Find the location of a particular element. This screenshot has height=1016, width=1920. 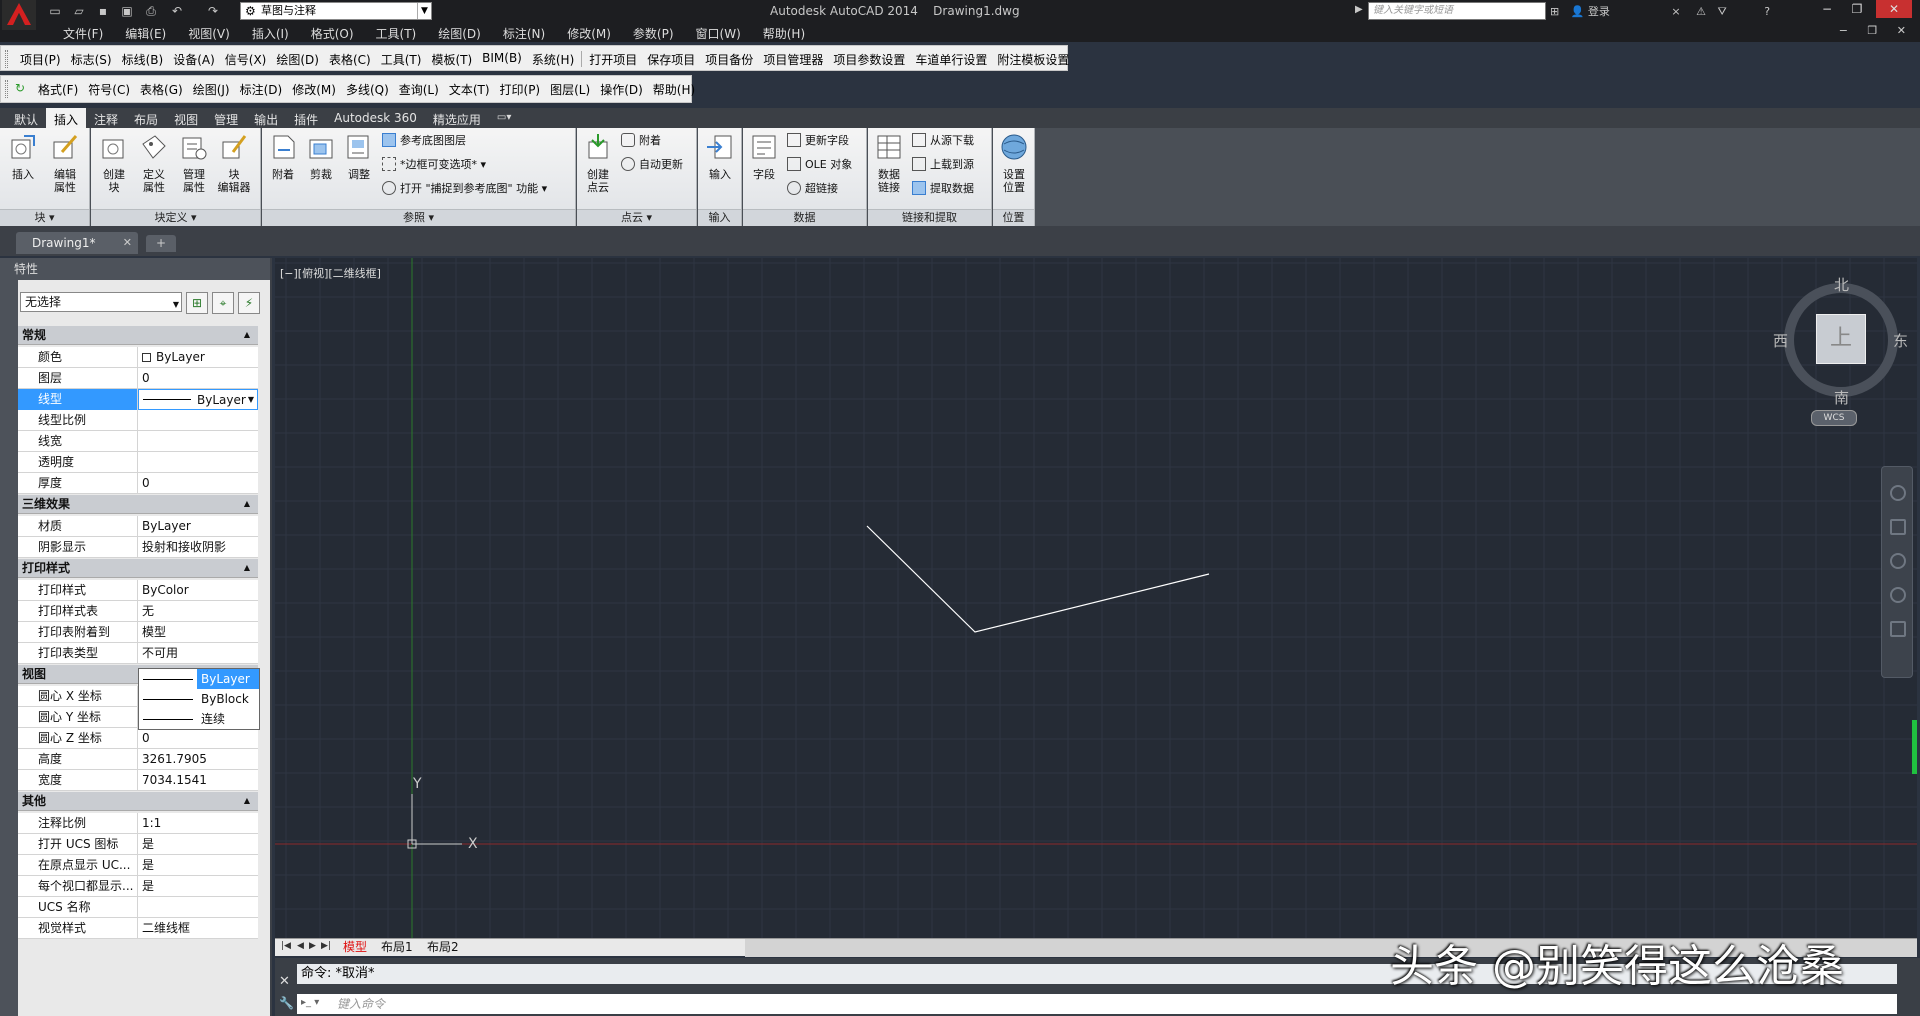

property-row: 图层 0 is located at coordinates (138, 378).